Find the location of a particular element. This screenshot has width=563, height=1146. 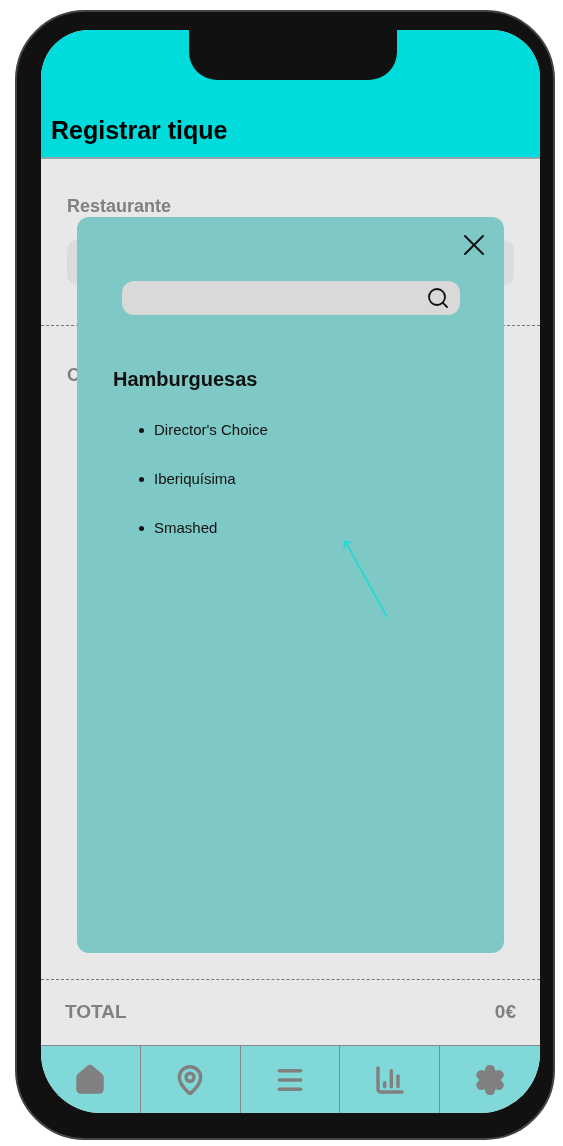

total-value: 0€ is located at coordinates (505, 1012).